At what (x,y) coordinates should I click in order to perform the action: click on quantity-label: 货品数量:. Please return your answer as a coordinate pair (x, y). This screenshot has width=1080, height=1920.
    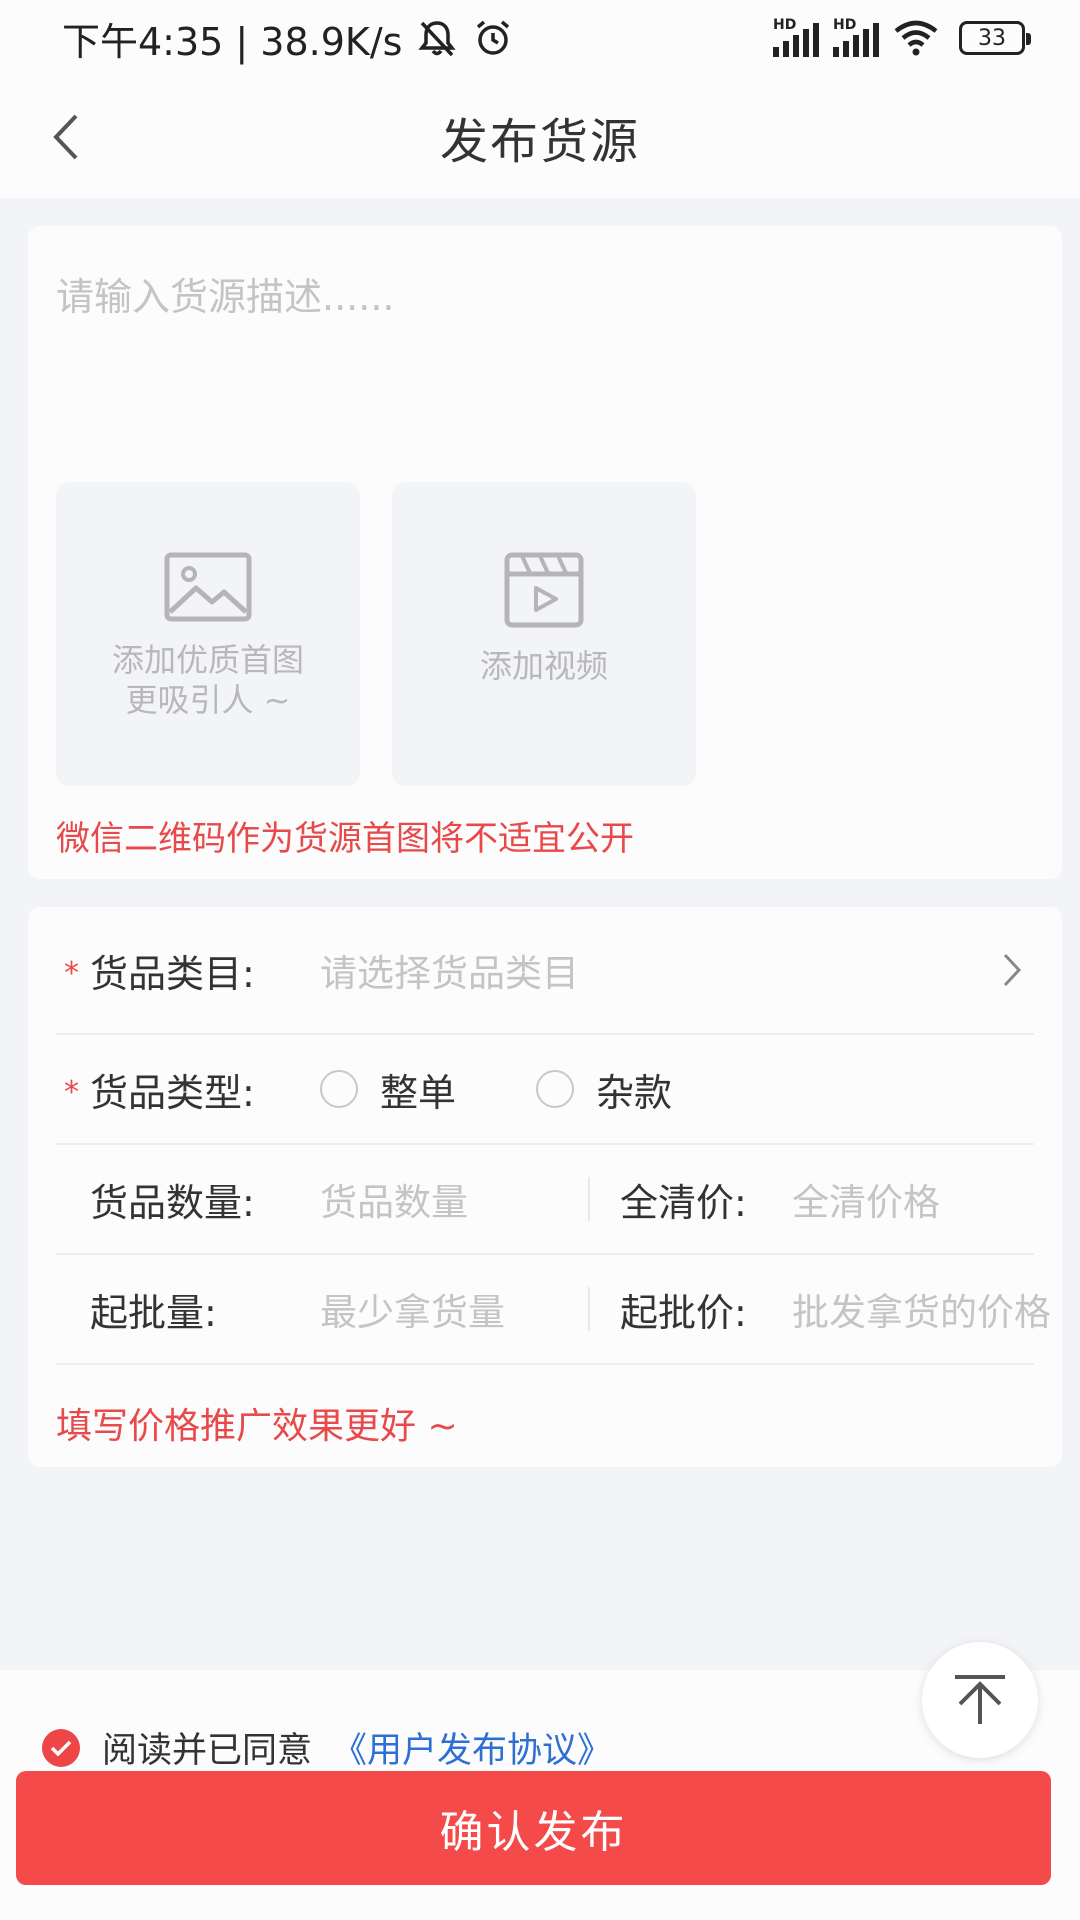
    Looking at the image, I should click on (172, 1202).